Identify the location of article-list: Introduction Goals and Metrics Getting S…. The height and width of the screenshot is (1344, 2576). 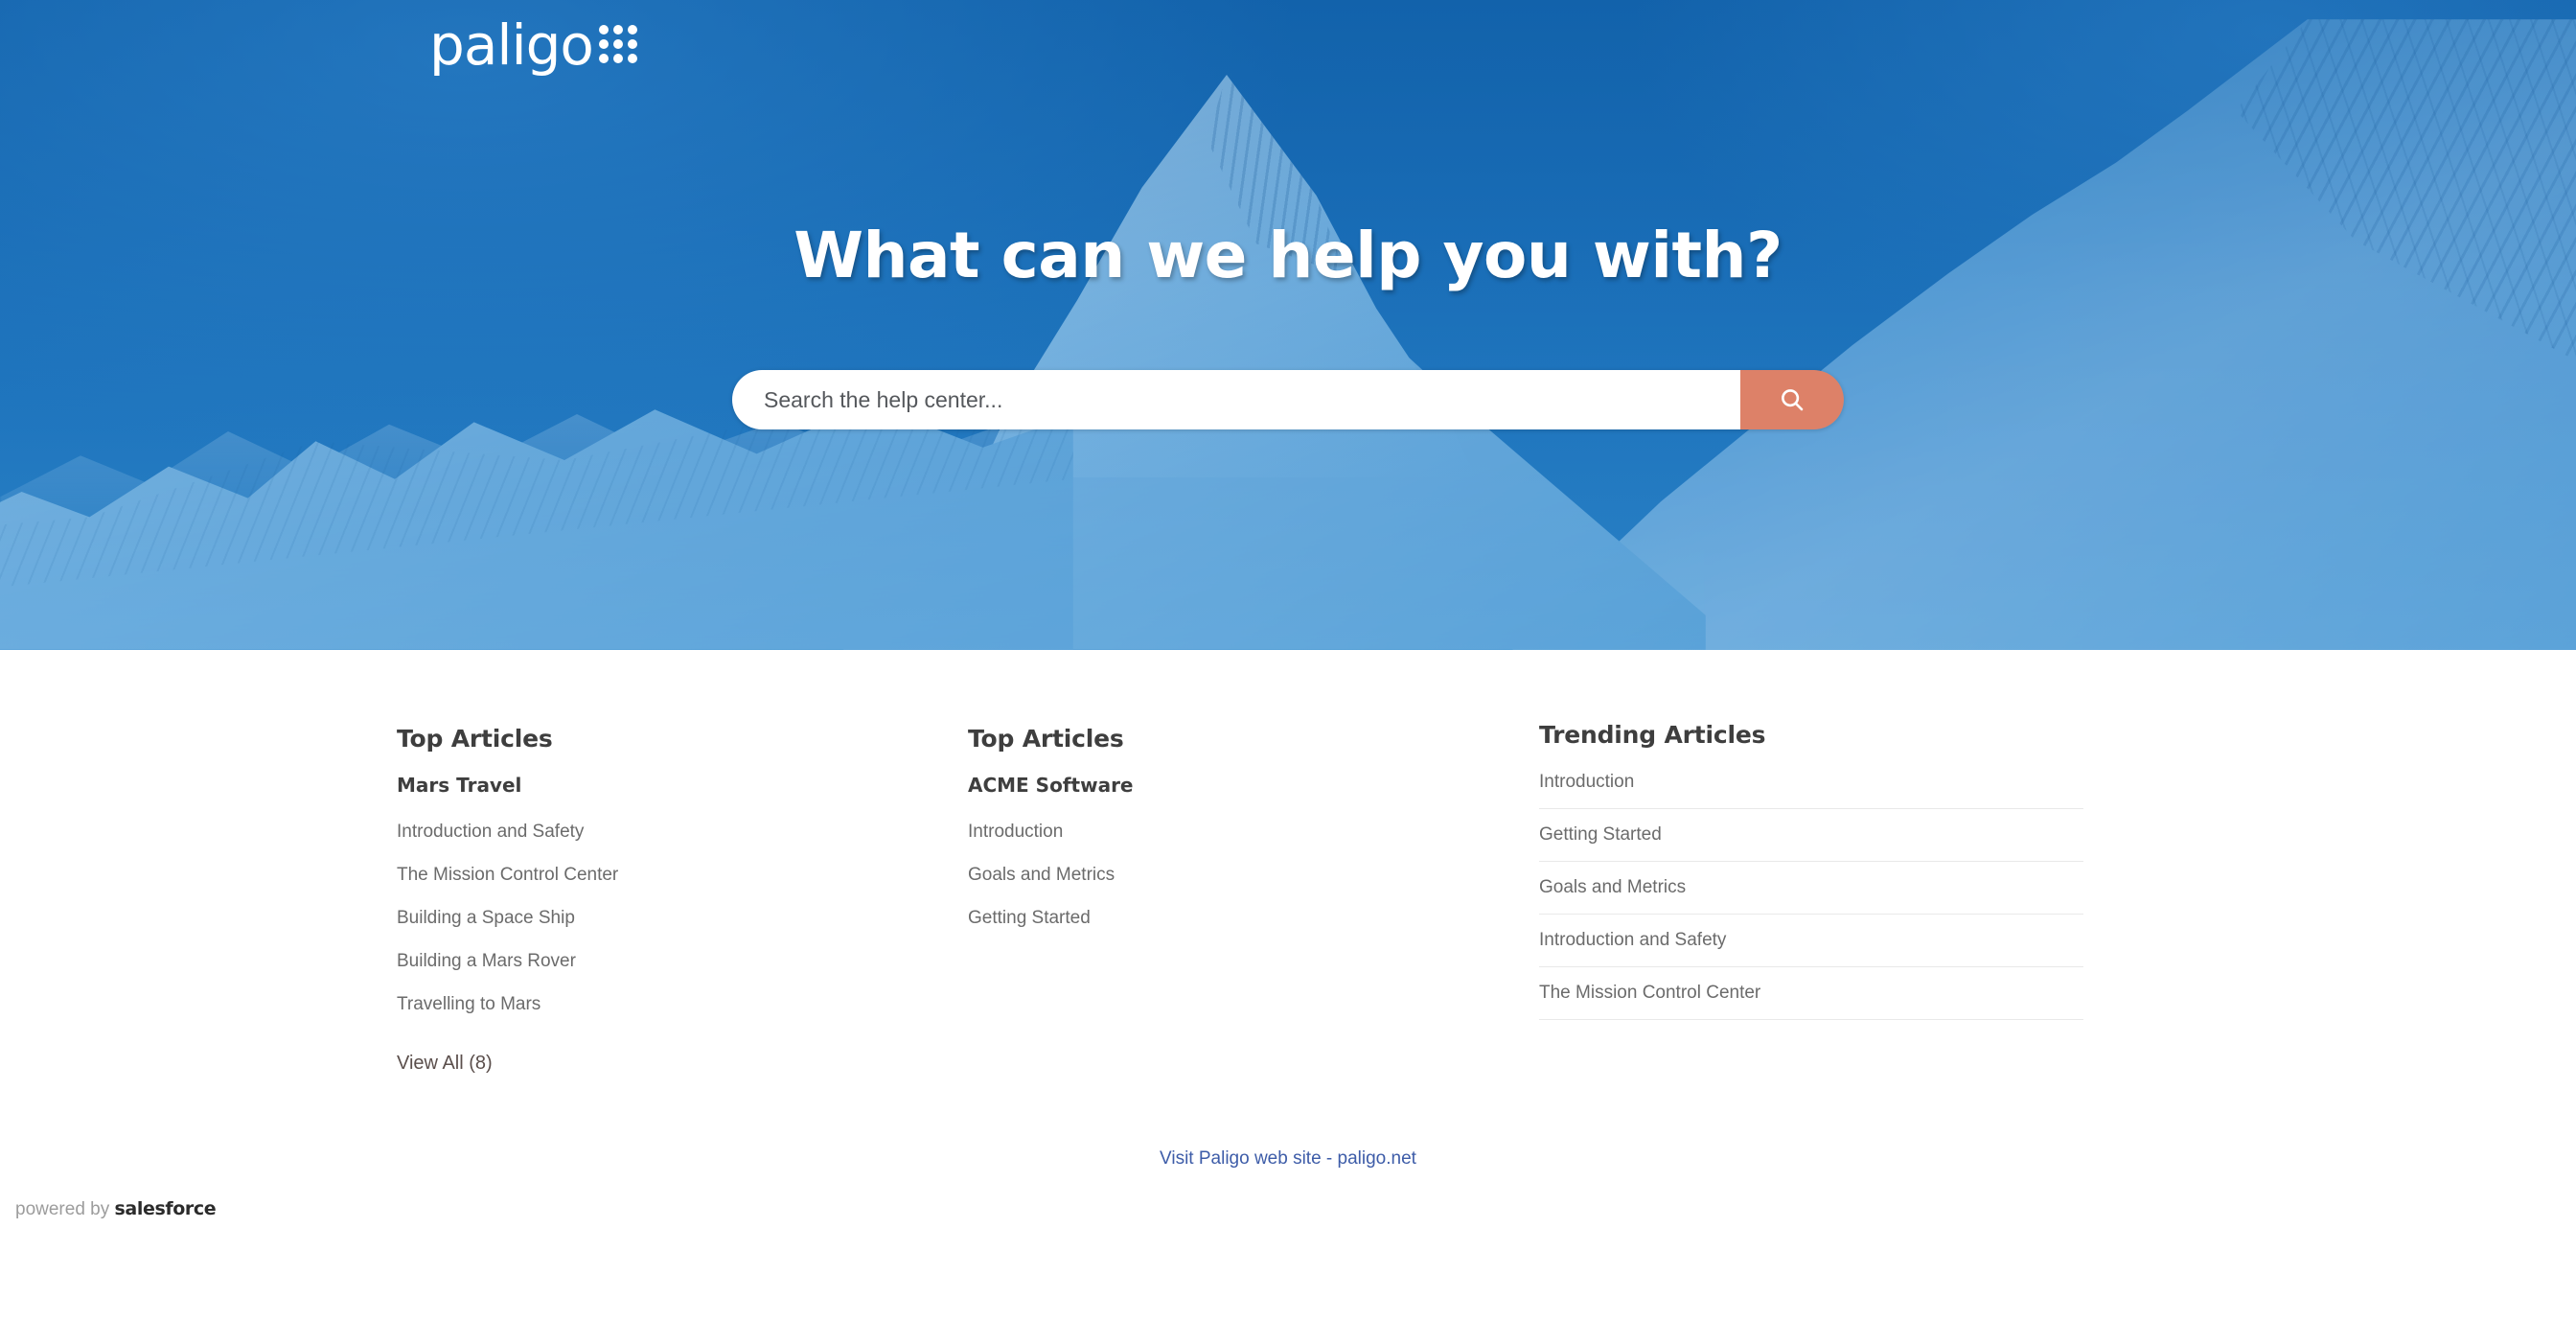
(1253, 874).